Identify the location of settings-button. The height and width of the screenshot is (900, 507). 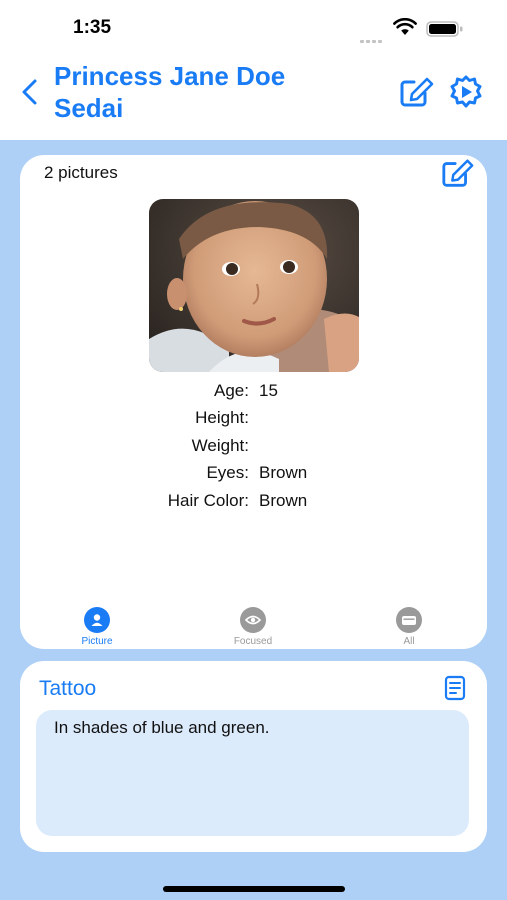
(466, 94).